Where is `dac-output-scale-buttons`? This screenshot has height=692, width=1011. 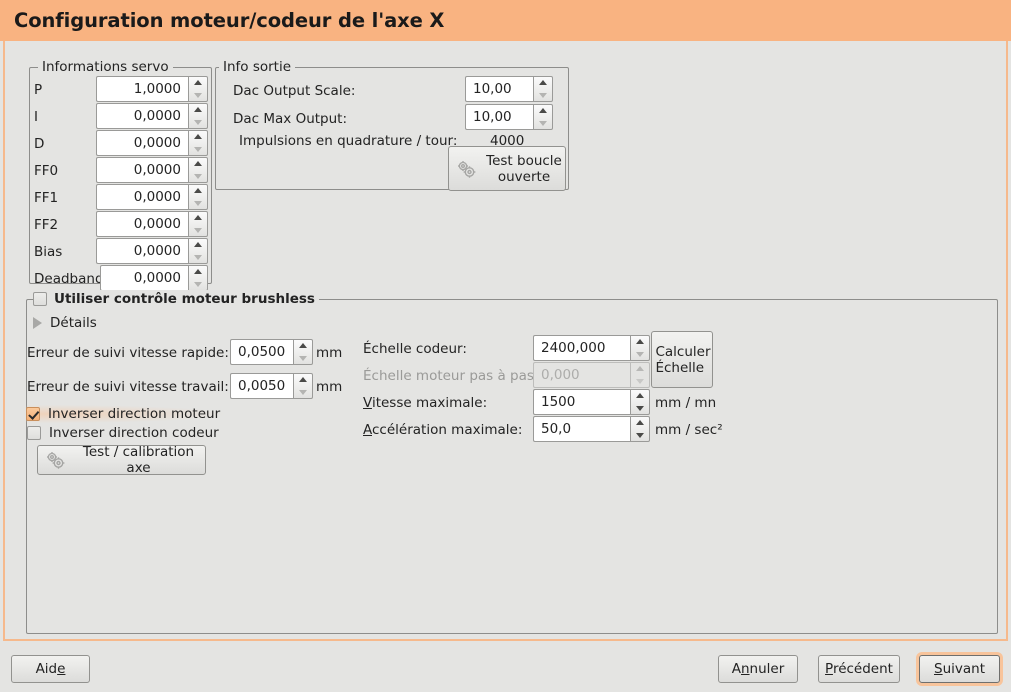
dac-output-scale-buttons is located at coordinates (543, 89).